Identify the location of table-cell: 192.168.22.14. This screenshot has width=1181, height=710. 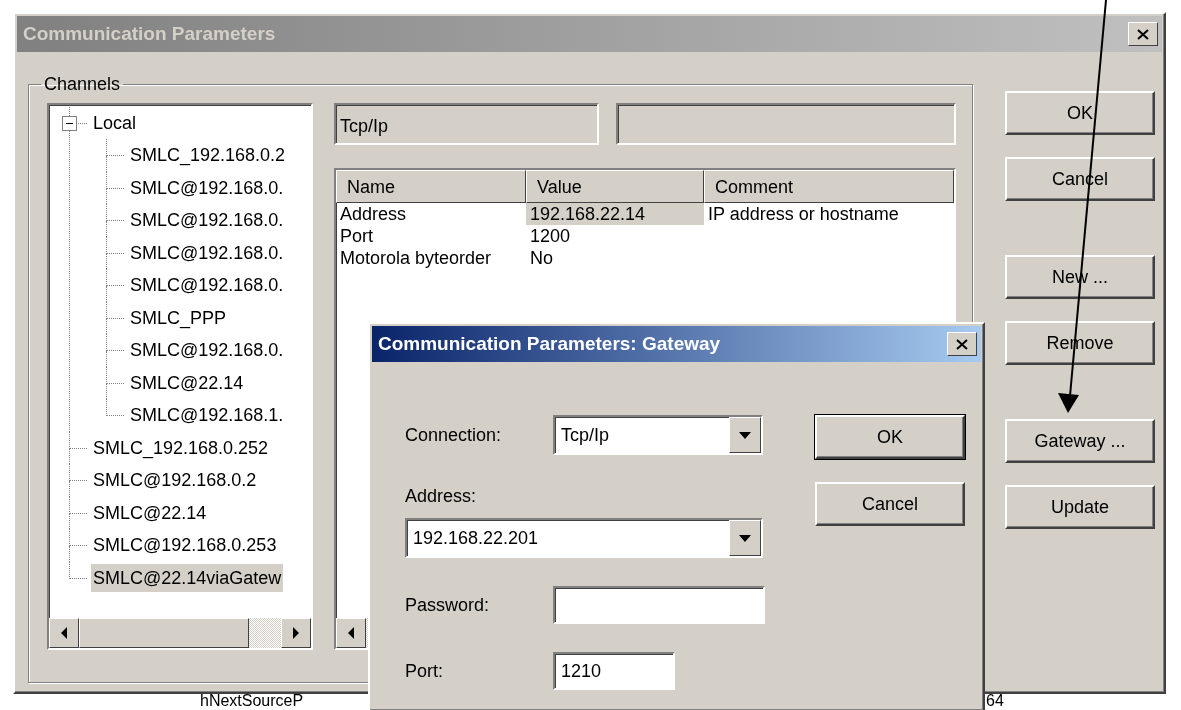
(615, 213).